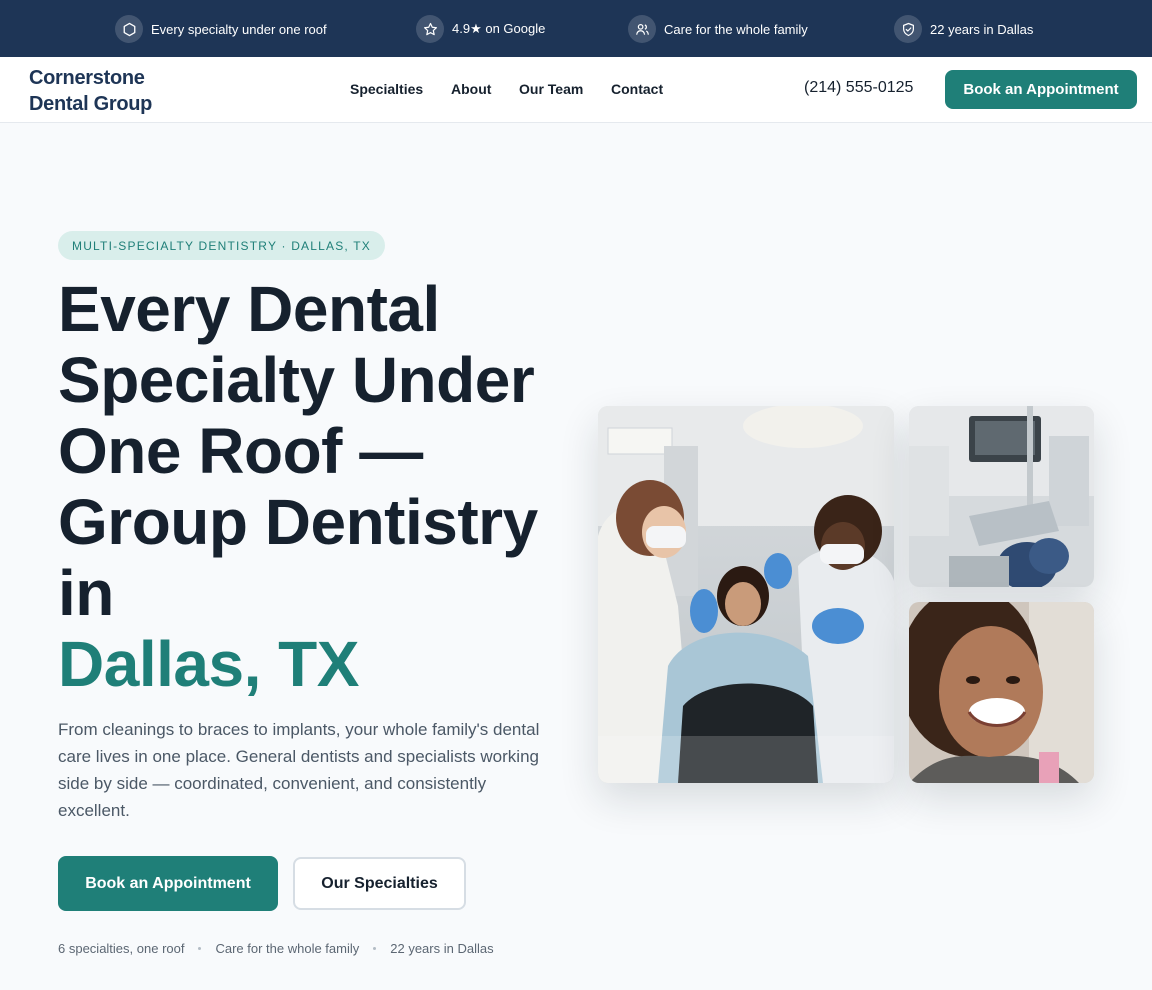 This screenshot has height=990, width=1152. Describe the element at coordinates (90, 91) in the screenshot. I see `site-logo: Cornerstone Dental Group` at that location.